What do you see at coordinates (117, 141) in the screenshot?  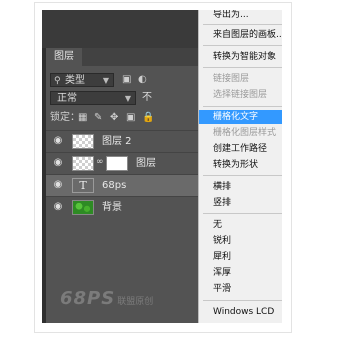 I see `layer-name: 图层 2` at bounding box center [117, 141].